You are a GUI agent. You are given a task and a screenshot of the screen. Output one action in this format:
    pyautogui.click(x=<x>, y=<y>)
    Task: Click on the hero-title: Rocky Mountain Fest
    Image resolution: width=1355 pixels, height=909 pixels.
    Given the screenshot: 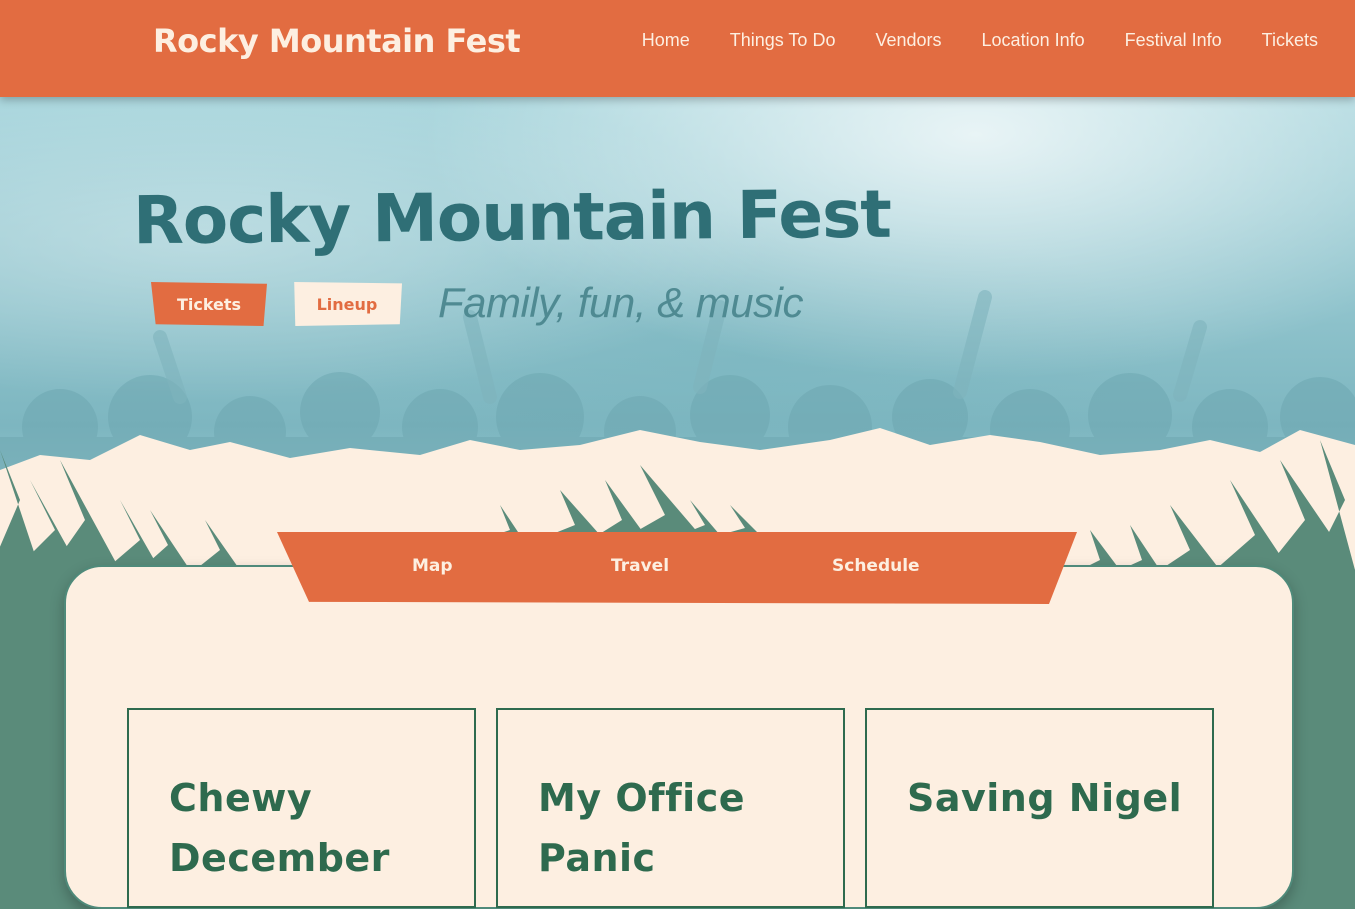 What is the action you would take?
    pyautogui.click(x=512, y=217)
    